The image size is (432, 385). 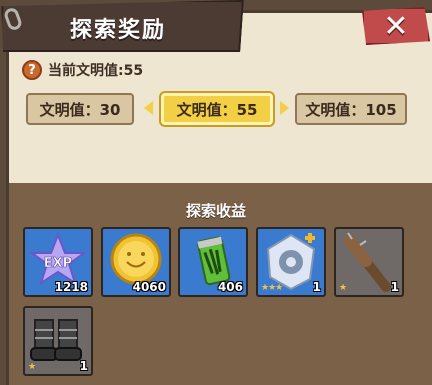 What do you see at coordinates (149, 287) in the screenshot?
I see `reward-count: 4060` at bounding box center [149, 287].